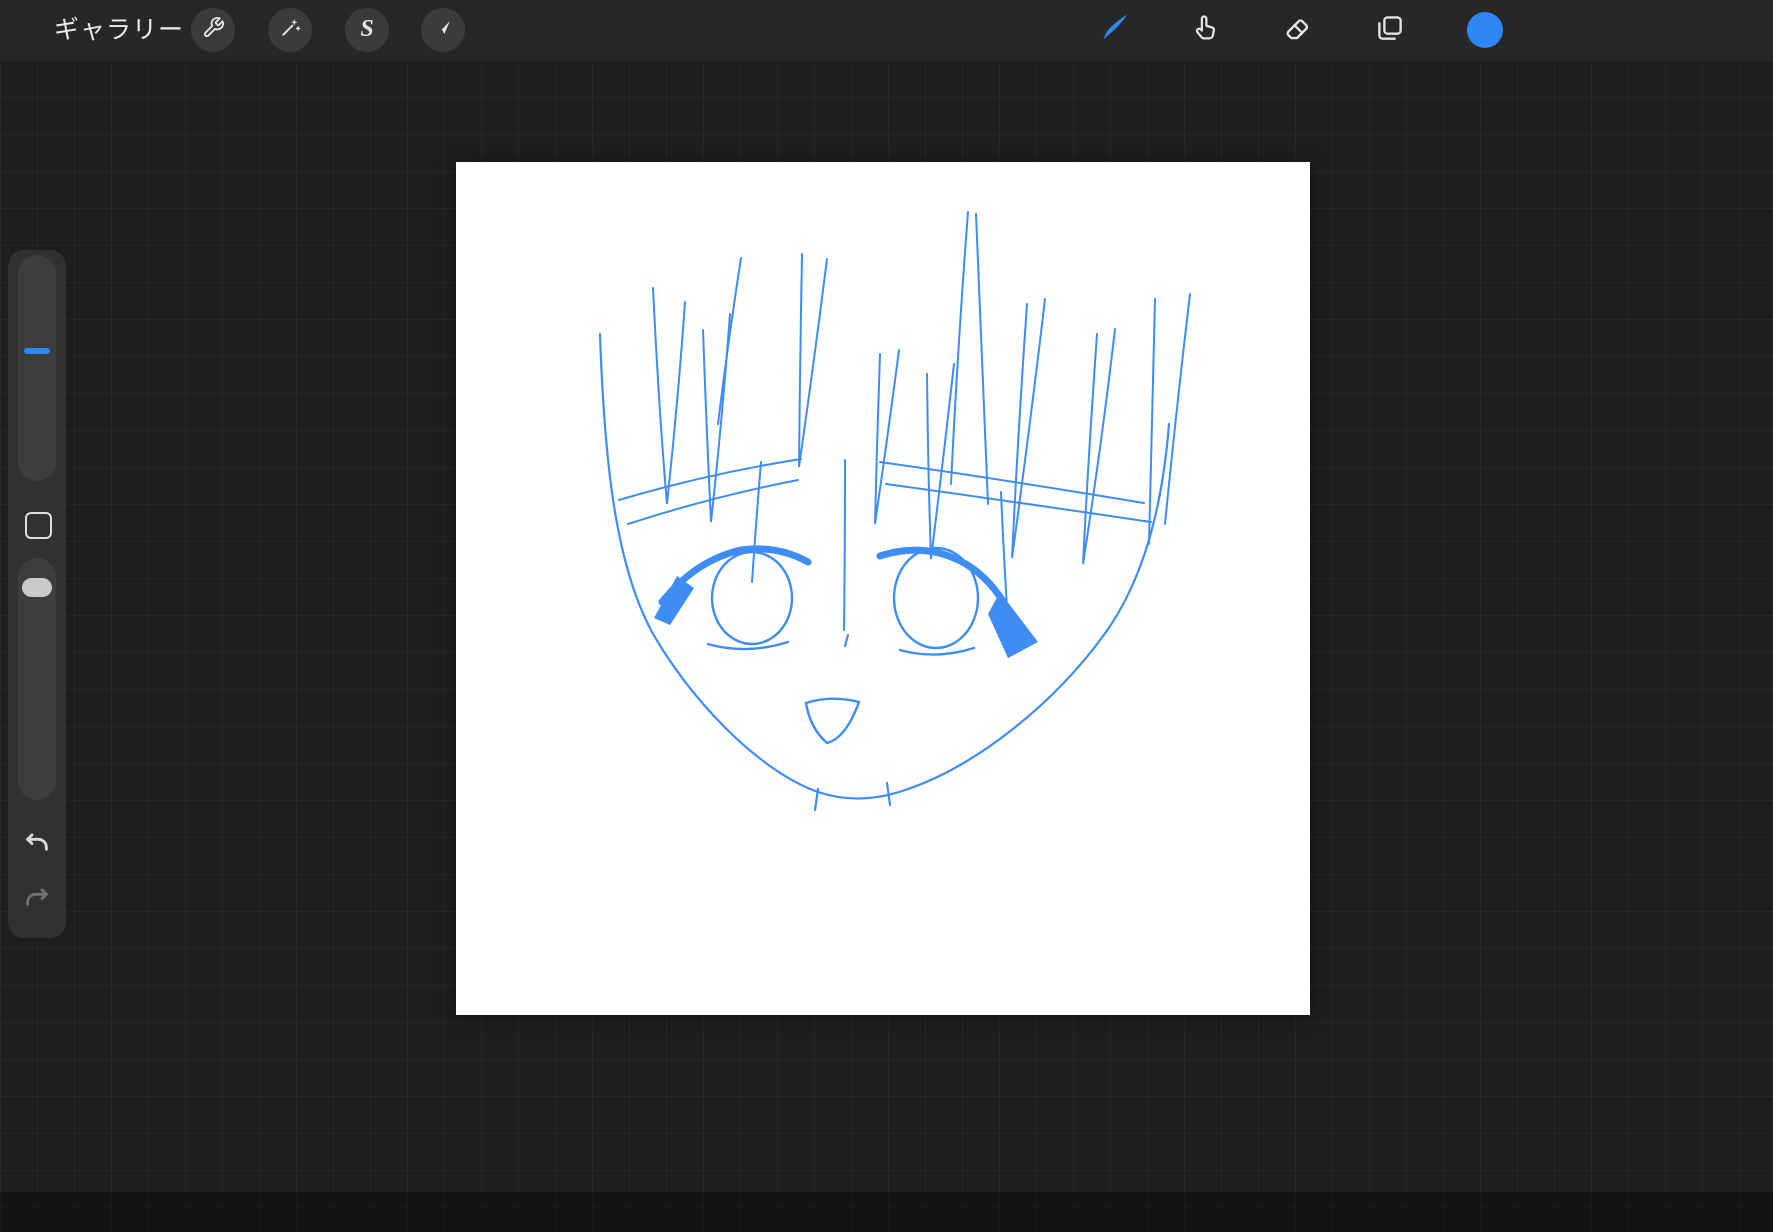  I want to click on selection-s-icon: S, so click(367, 29).